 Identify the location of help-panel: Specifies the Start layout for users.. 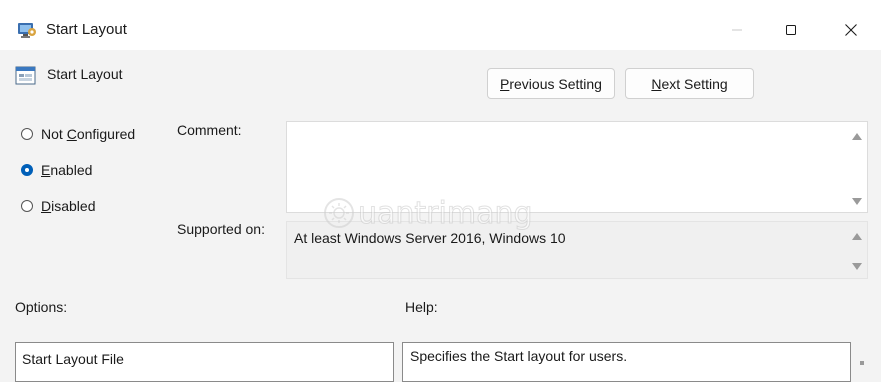
(626, 362).